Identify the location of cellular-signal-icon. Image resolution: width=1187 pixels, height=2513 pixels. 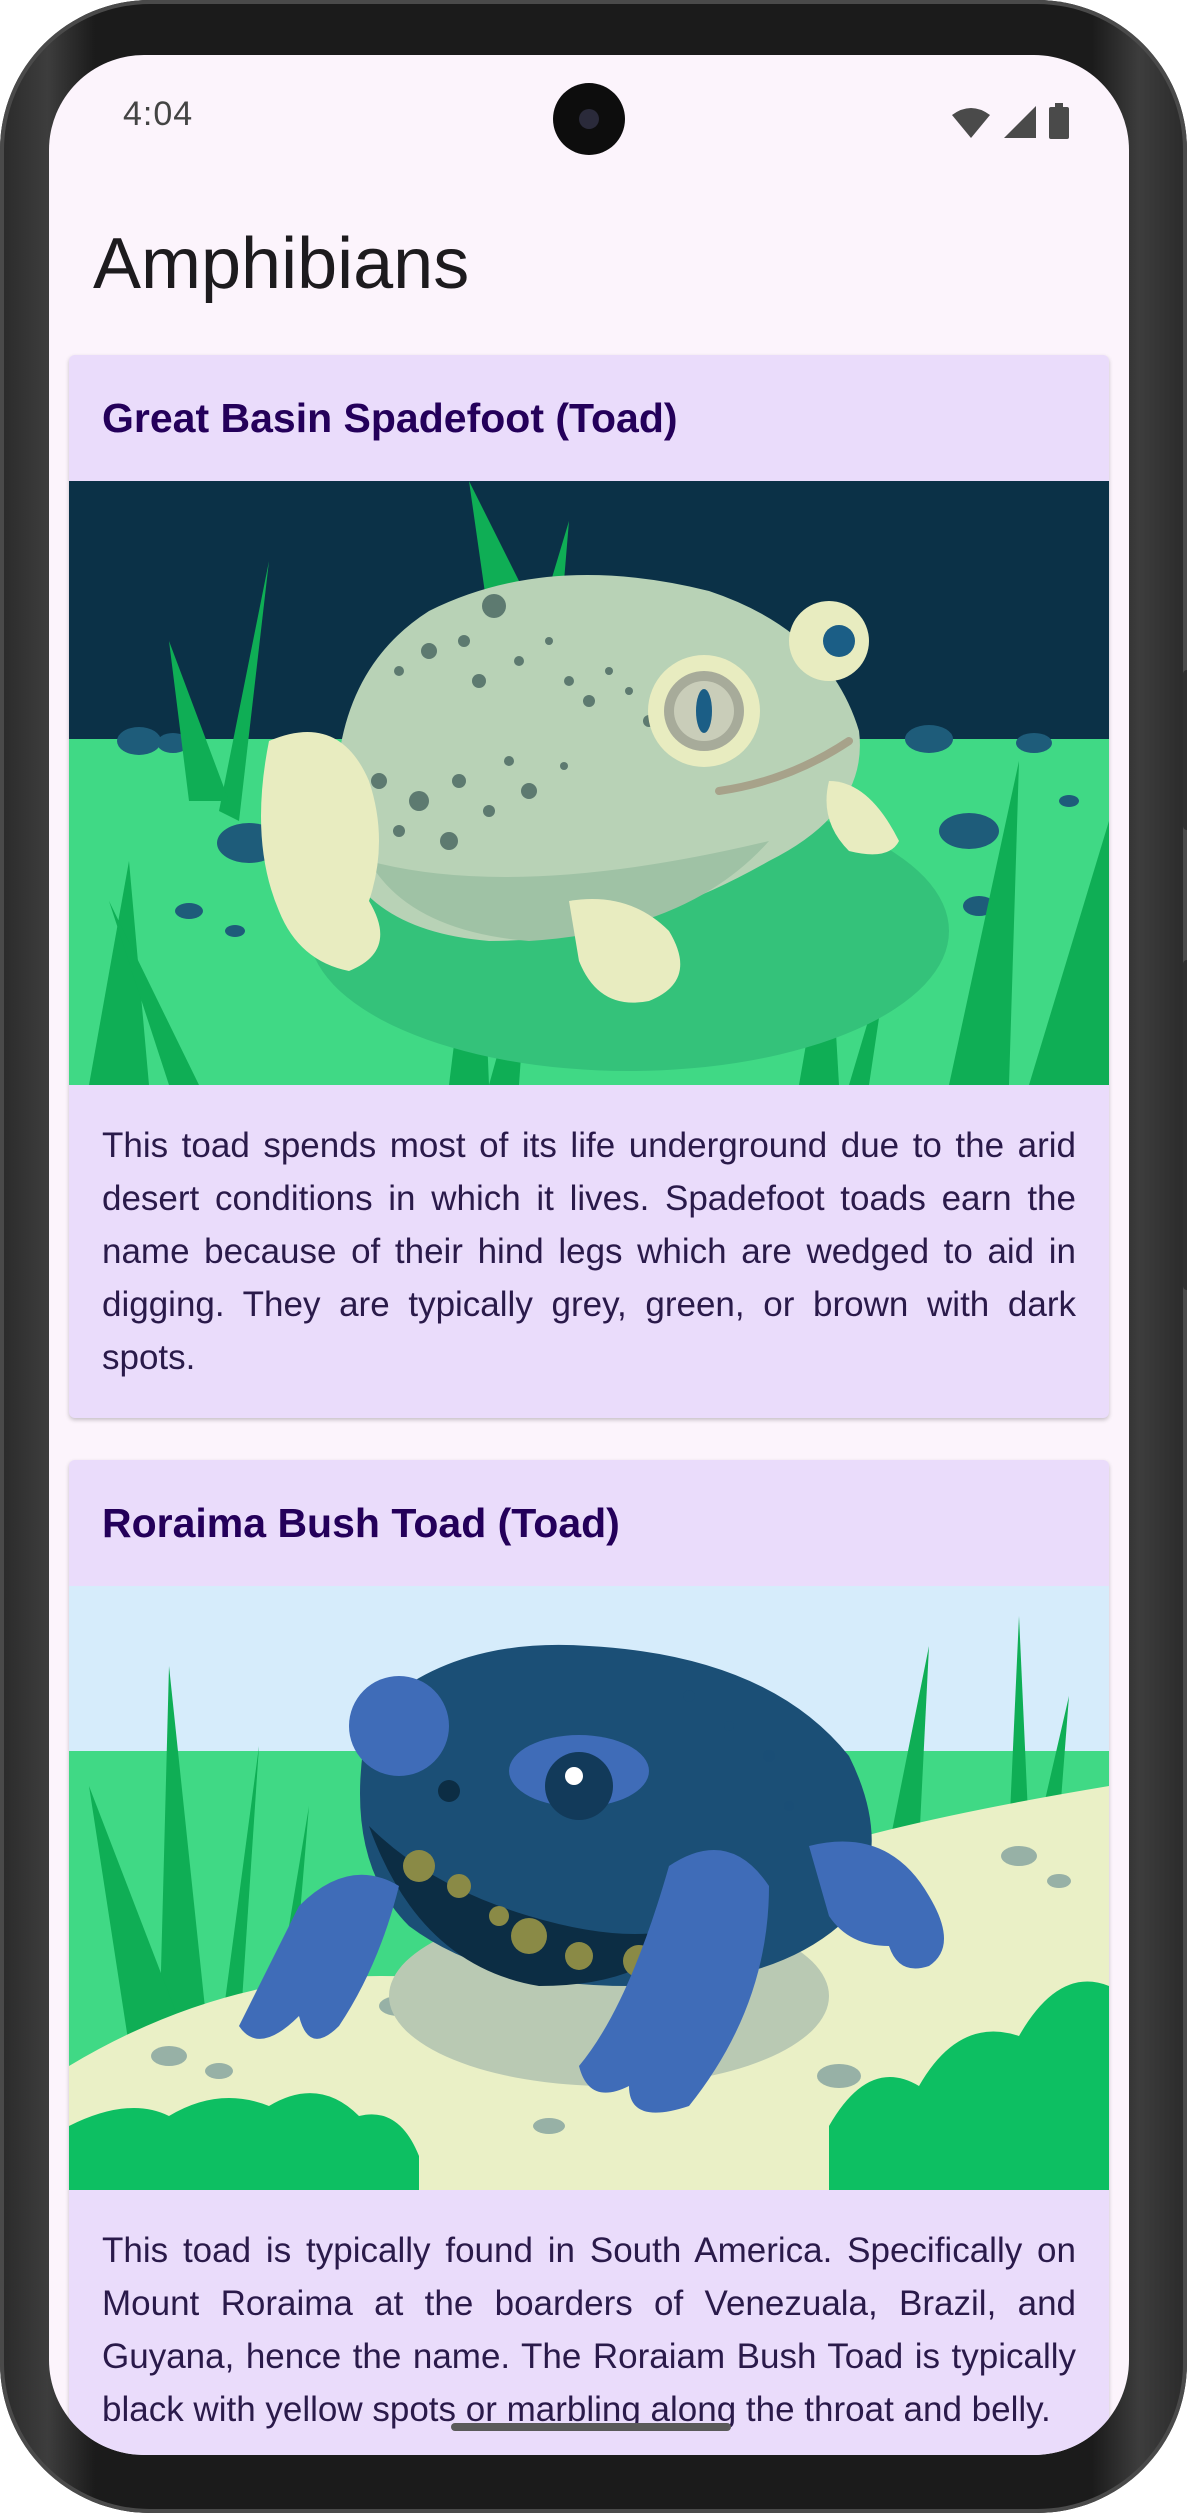
(1020, 122).